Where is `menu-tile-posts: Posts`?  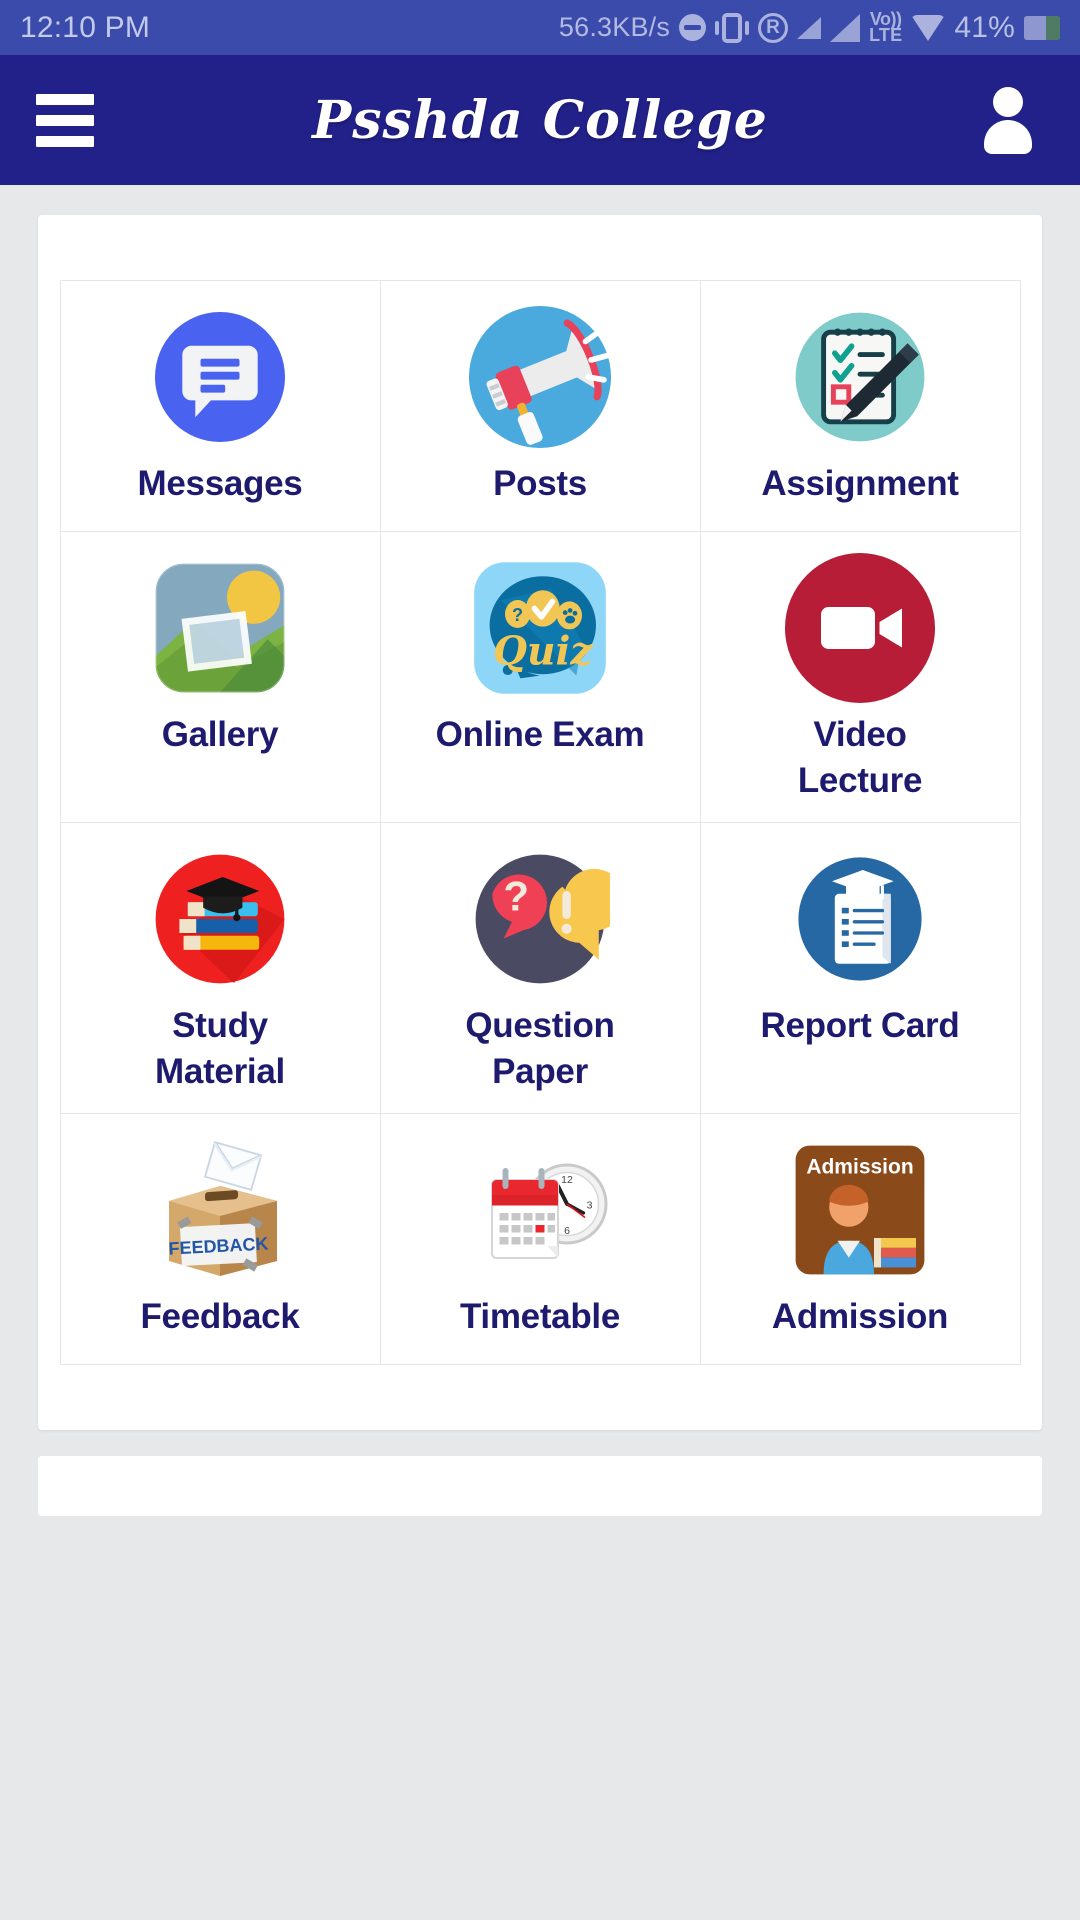 menu-tile-posts: Posts is located at coordinates (540, 405).